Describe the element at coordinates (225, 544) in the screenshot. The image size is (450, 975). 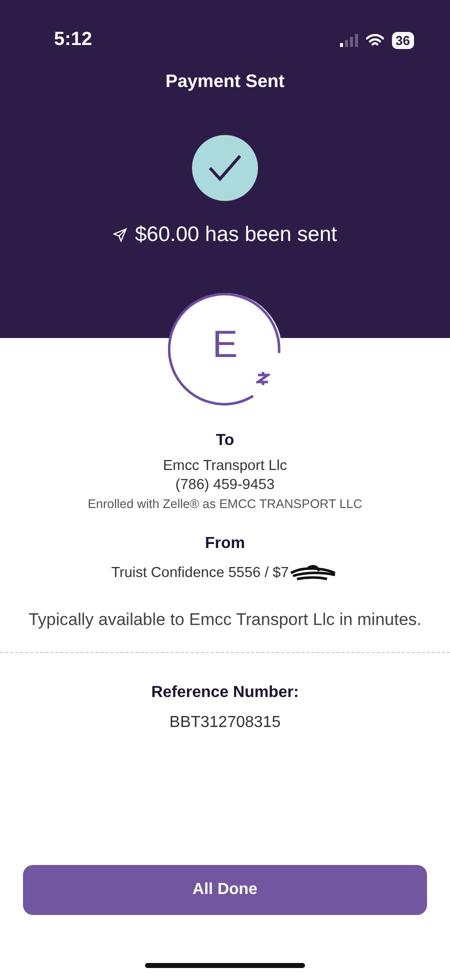
I see `from-heading: From` at that location.